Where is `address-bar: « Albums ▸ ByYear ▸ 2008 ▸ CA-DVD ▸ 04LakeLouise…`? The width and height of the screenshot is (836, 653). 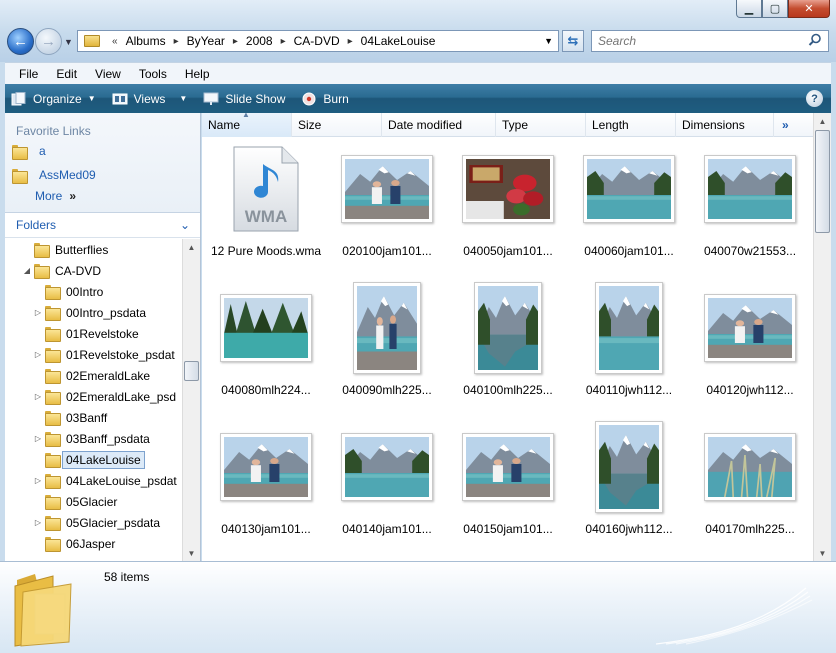
address-bar: « Albums ▸ ByYear ▸ 2008 ▸ CA-DVD ▸ 04LakeLouise… is located at coordinates (318, 41).